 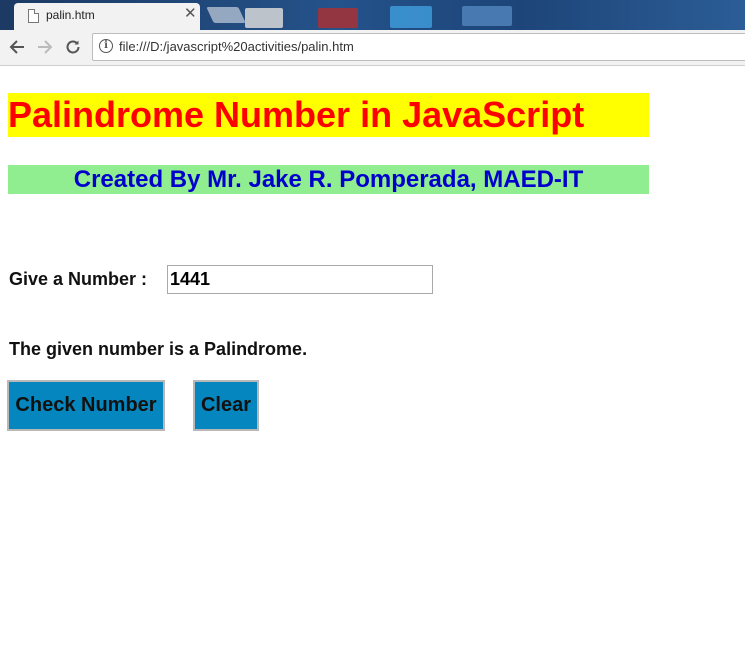 I want to click on page-icon, so click(x=33, y=16).